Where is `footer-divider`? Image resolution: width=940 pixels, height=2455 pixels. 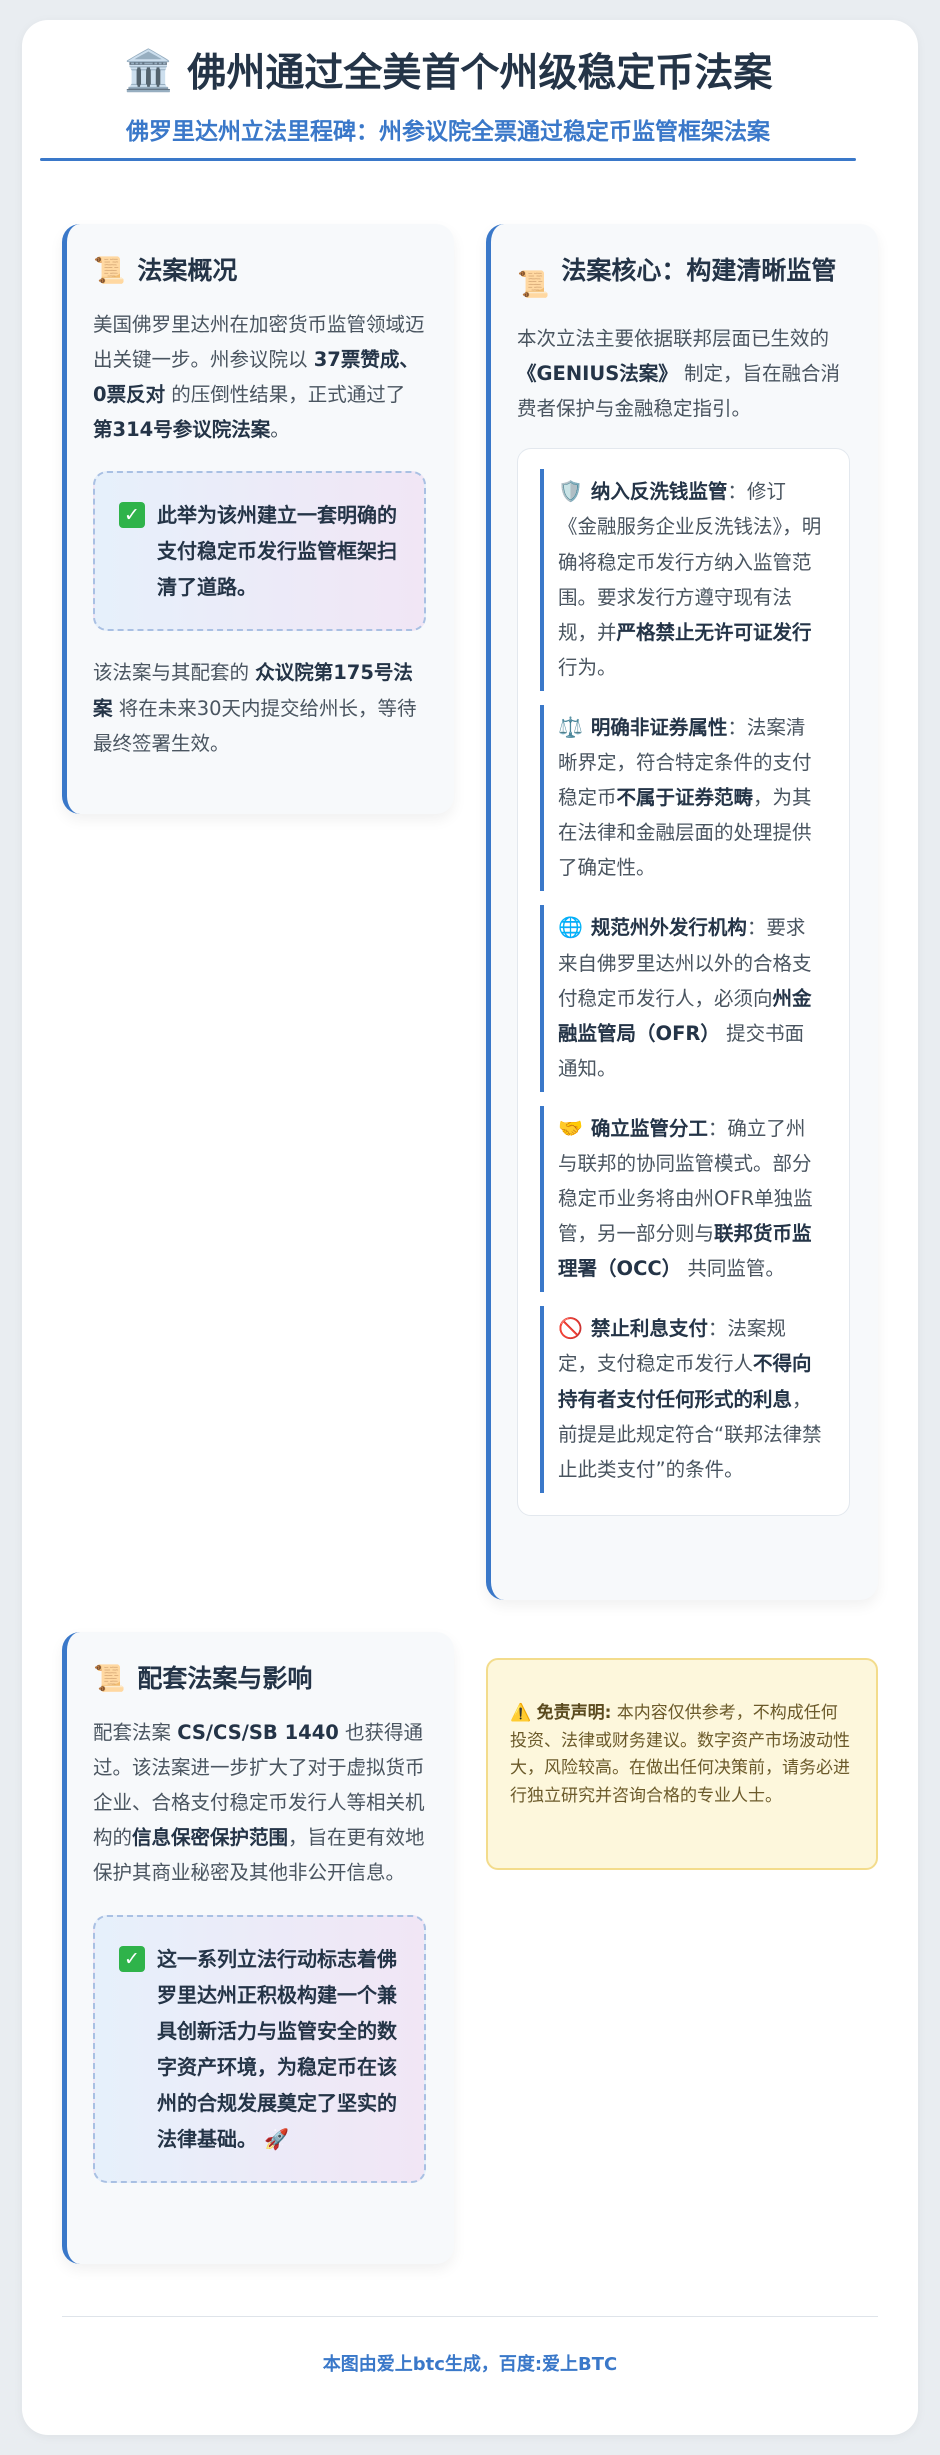 footer-divider is located at coordinates (470, 2316).